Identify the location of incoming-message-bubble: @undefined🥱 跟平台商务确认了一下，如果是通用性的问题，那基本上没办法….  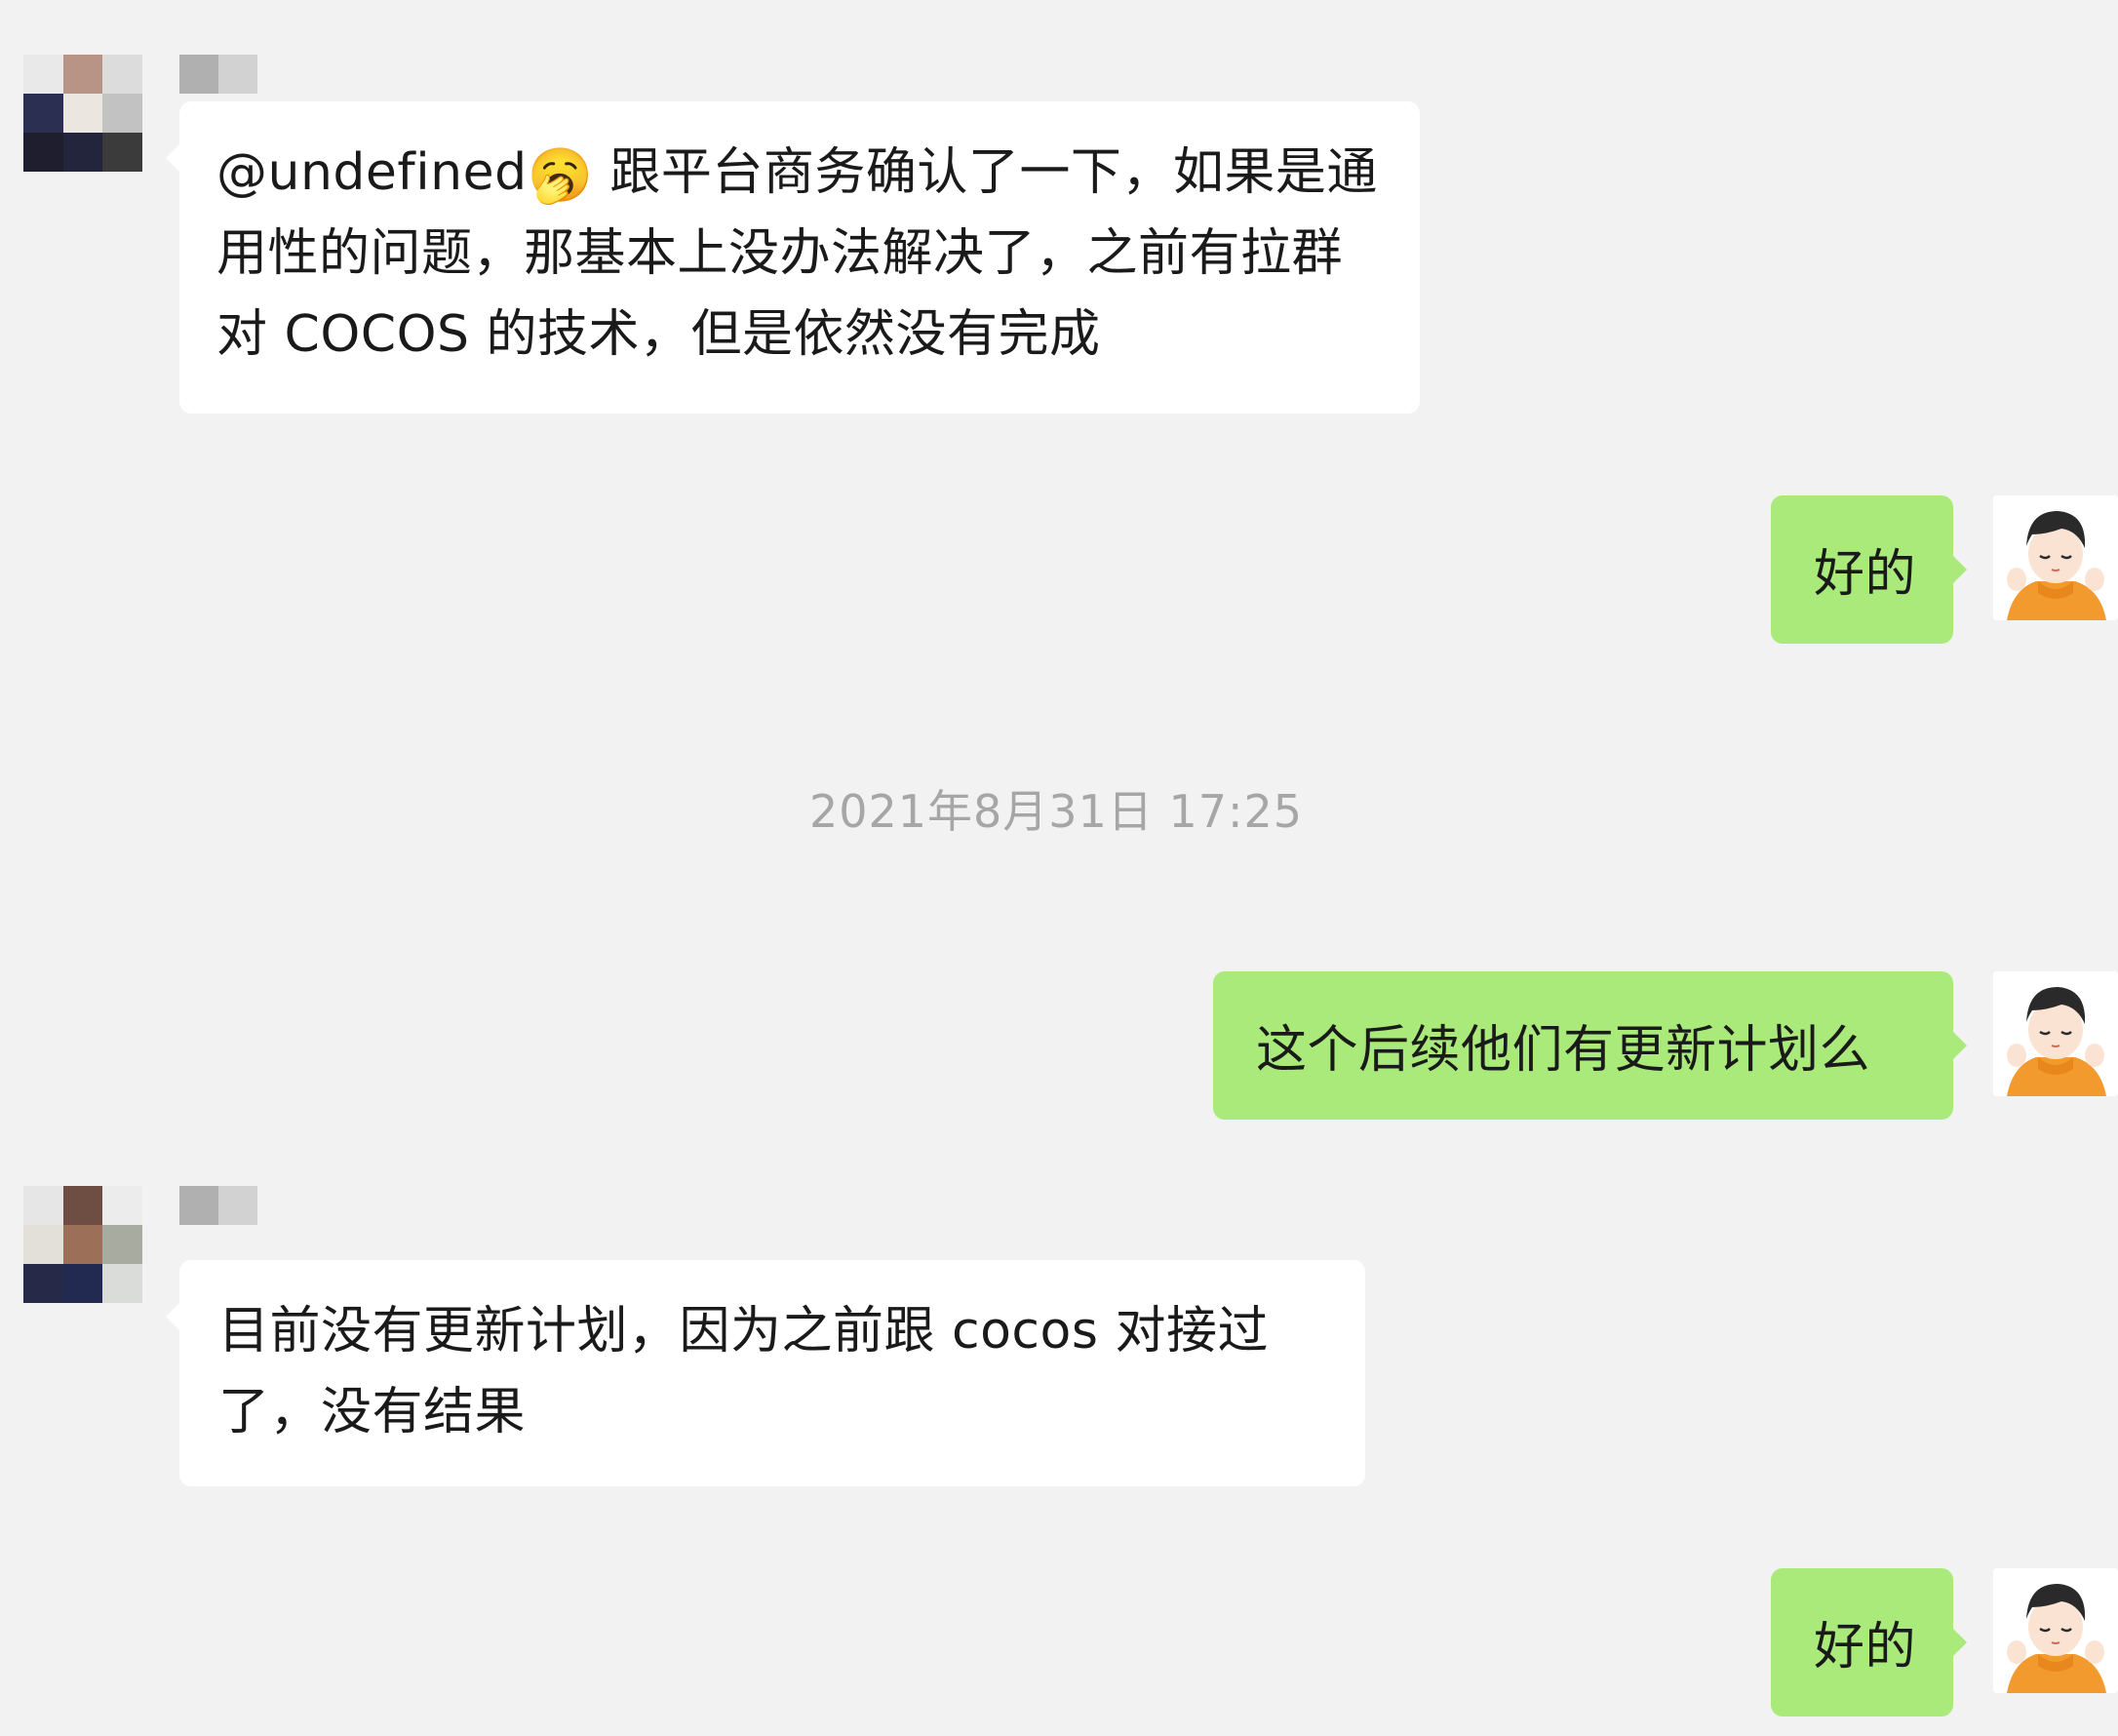
(793, 257).